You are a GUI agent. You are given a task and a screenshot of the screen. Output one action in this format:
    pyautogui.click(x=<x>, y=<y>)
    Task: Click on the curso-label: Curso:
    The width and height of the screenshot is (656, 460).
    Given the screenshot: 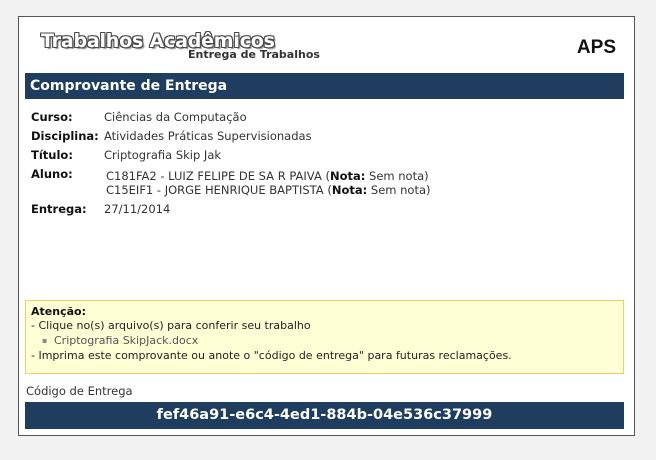 What is the action you would take?
    pyautogui.click(x=52, y=117)
    